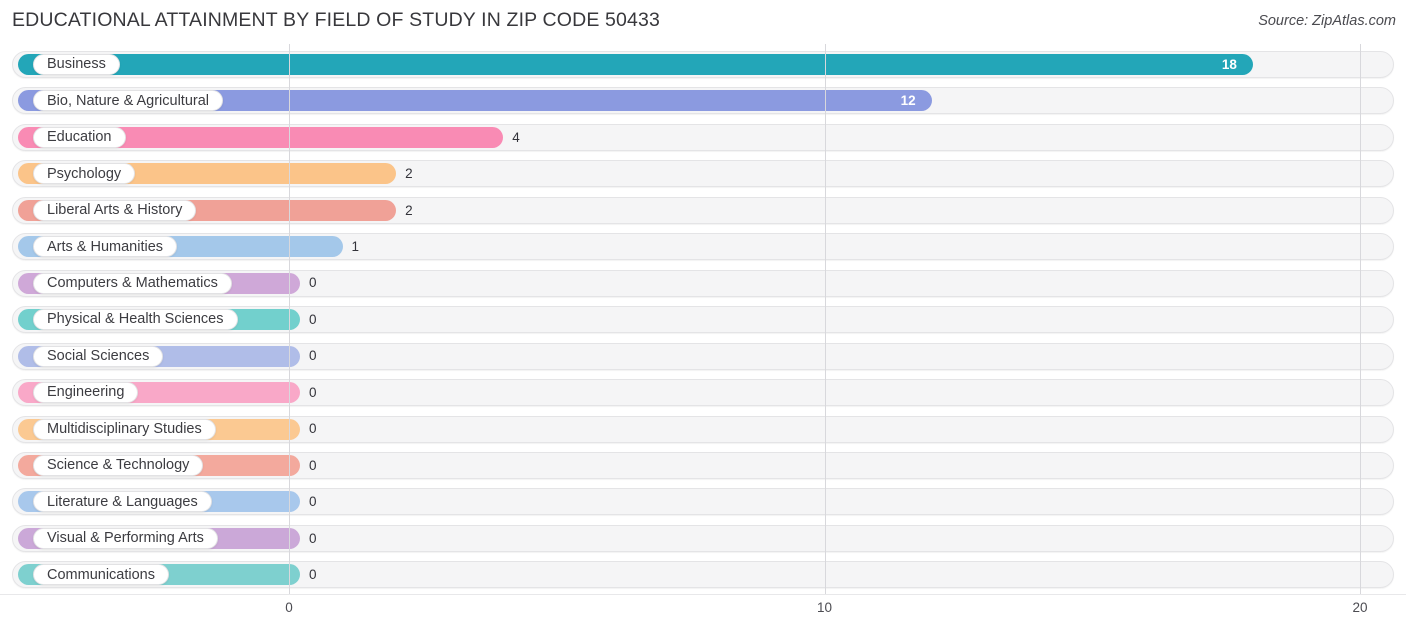 The height and width of the screenshot is (631, 1406). I want to click on bar-row: Communications 0, so click(703, 575).